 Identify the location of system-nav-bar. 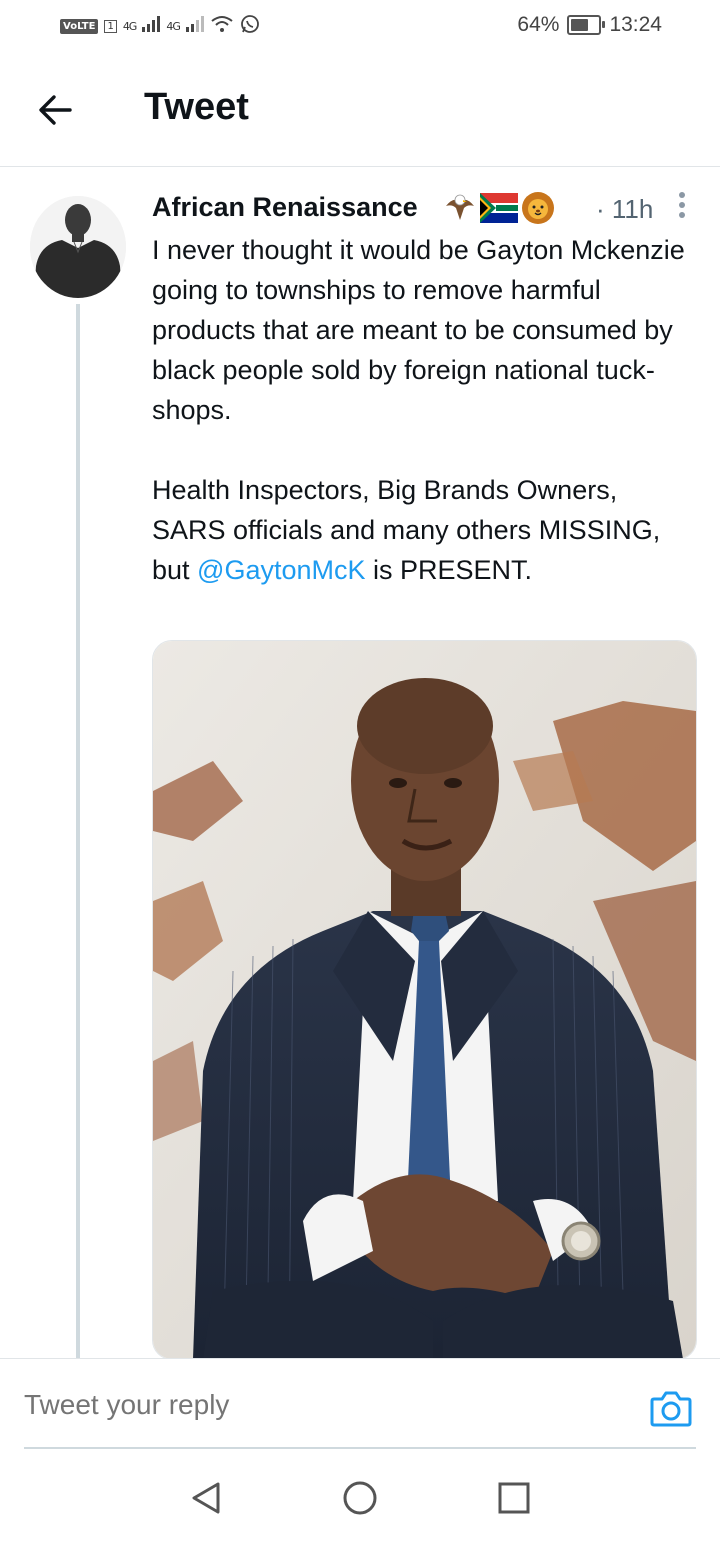
(360, 1495).